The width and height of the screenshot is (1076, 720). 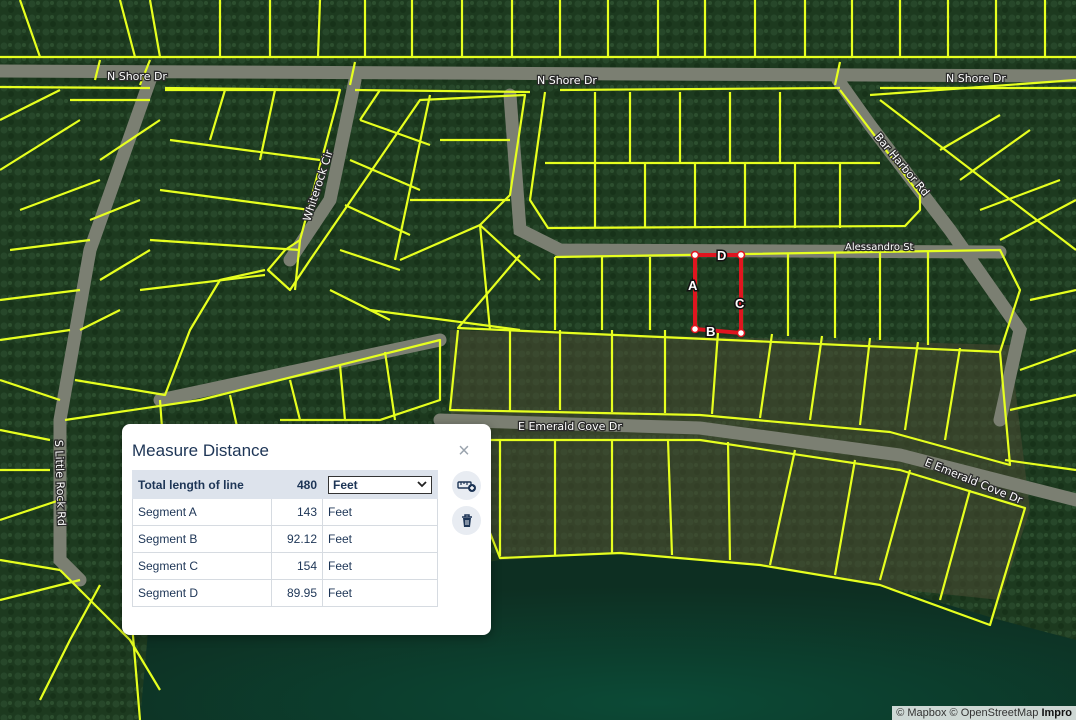 What do you see at coordinates (297, 593) in the screenshot?
I see `segment-value: 89.95` at bounding box center [297, 593].